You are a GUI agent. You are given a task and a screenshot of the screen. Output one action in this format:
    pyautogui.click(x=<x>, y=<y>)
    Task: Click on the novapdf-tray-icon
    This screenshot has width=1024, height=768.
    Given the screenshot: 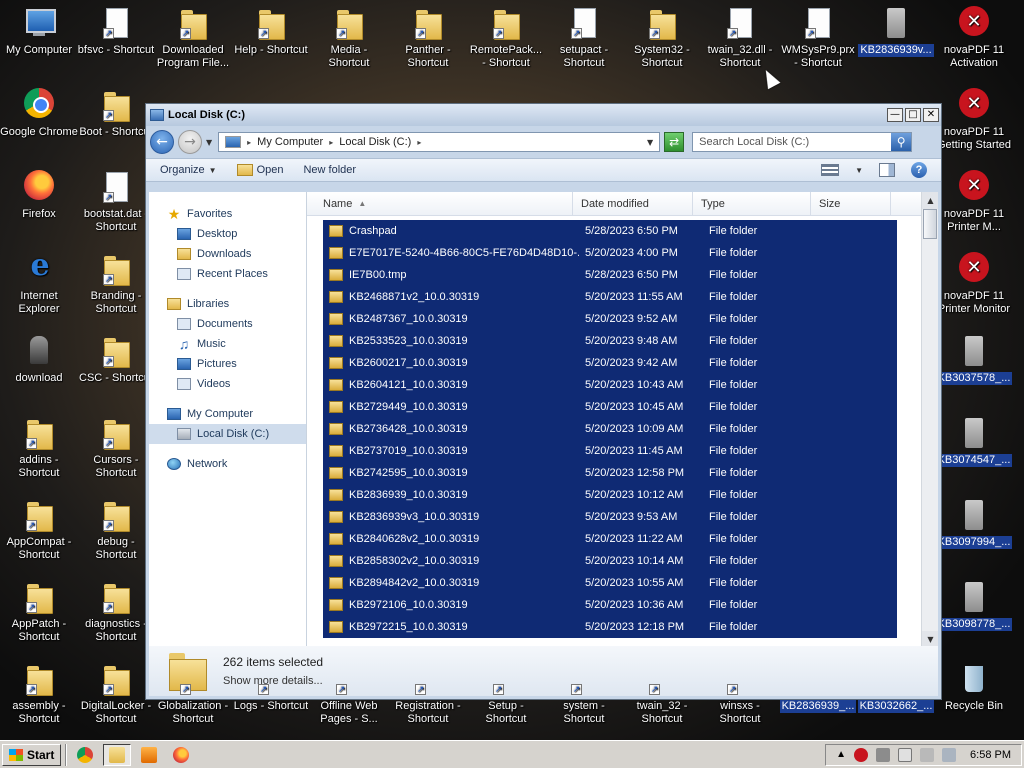 What is the action you would take?
    pyautogui.click(x=861, y=754)
    